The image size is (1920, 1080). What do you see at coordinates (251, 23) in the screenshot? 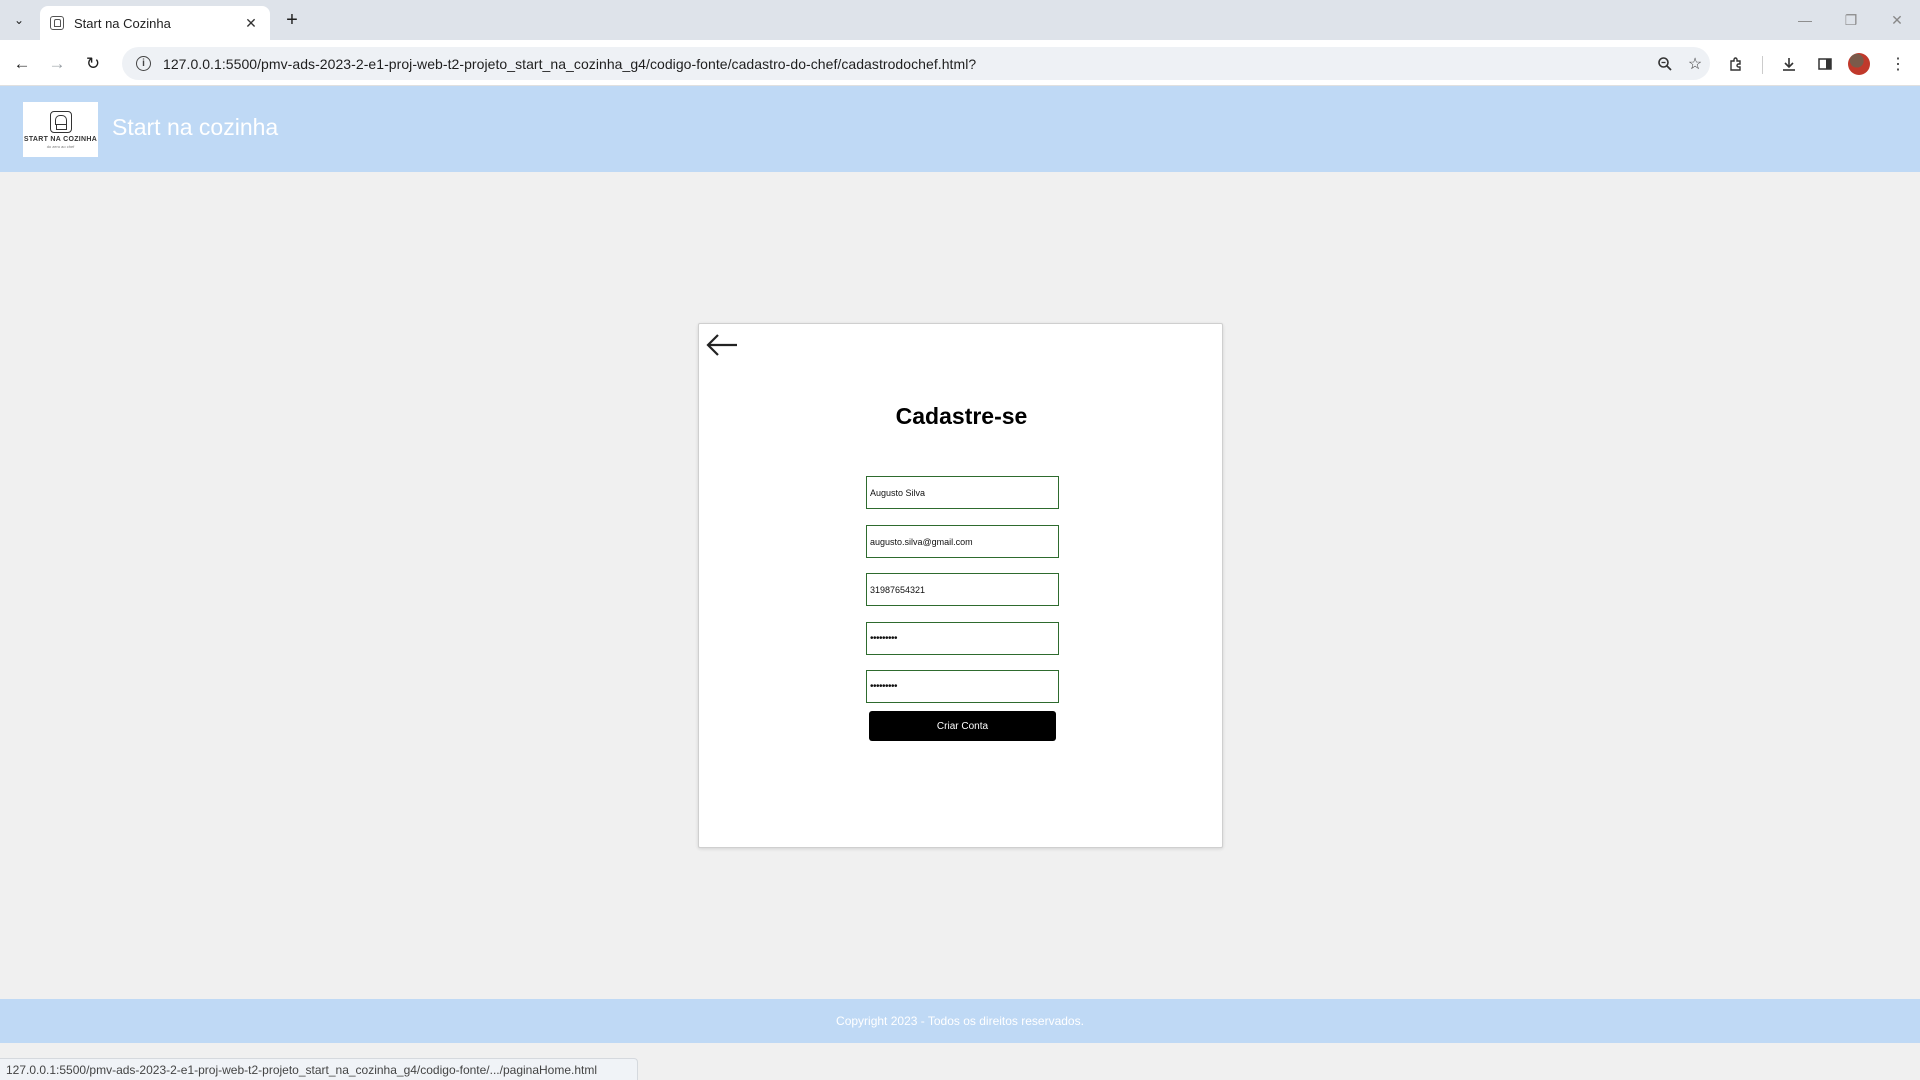
I see `tab-close-icon: ✕` at bounding box center [251, 23].